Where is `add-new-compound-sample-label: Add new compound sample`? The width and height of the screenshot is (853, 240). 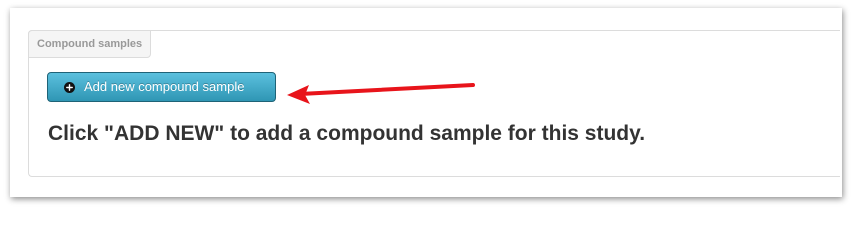 add-new-compound-sample-label: Add new compound sample is located at coordinates (164, 86).